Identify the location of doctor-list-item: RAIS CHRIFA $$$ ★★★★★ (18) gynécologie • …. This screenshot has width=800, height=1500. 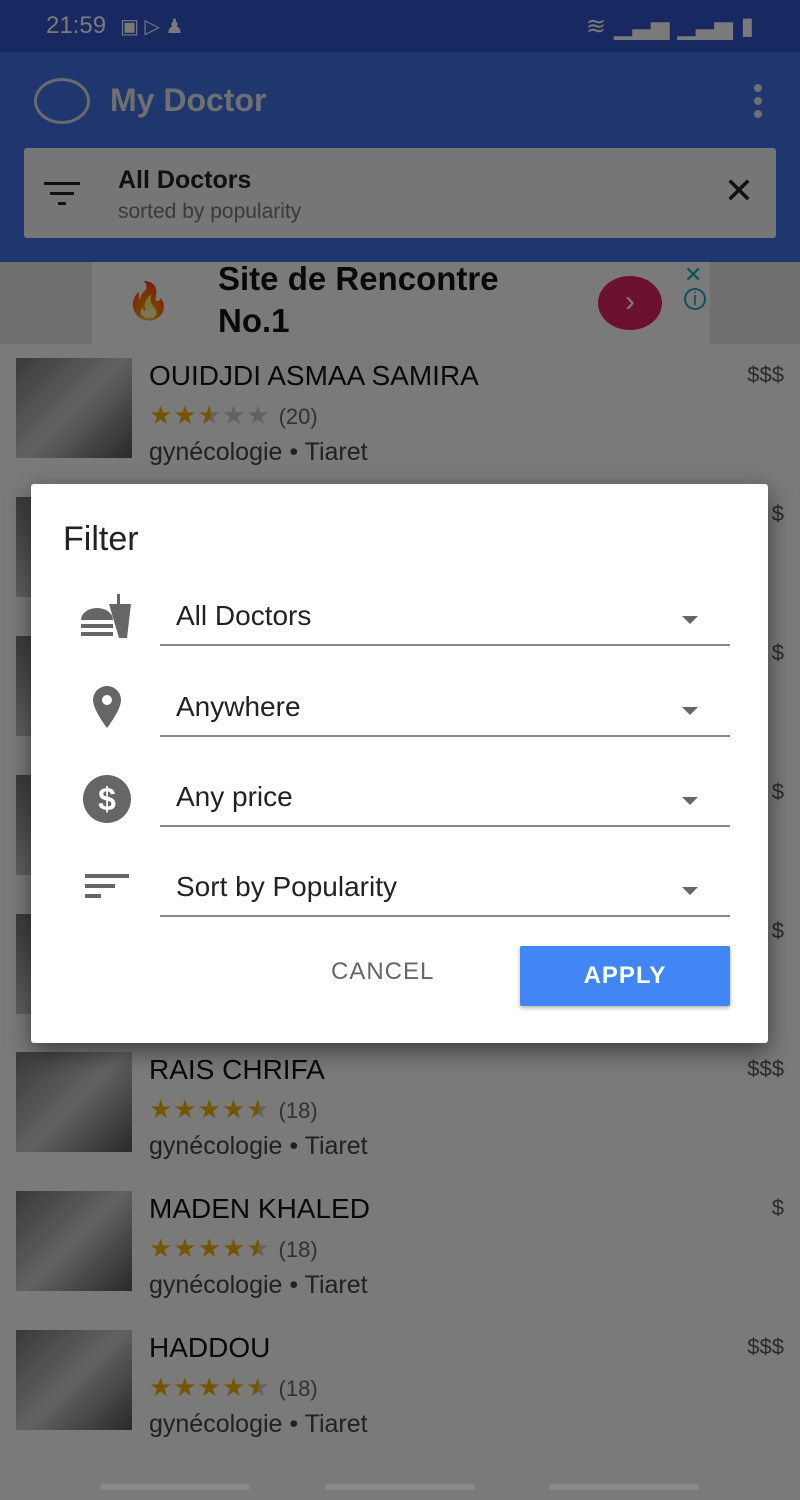
(400, 1107).